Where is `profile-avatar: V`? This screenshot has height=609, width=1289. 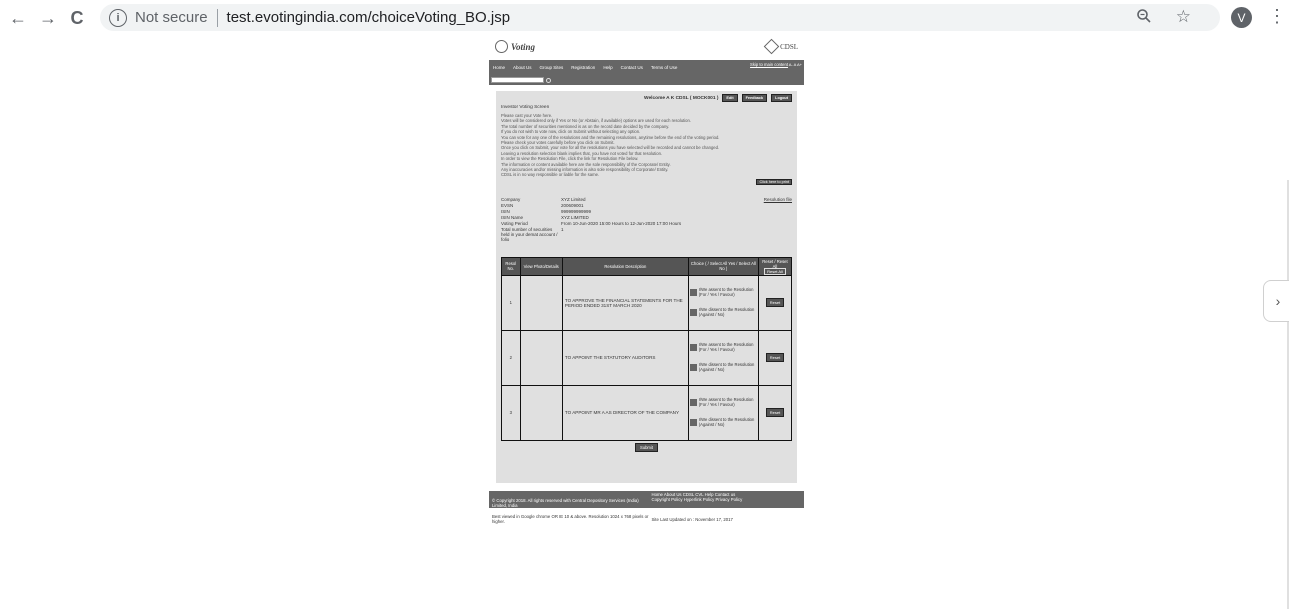 profile-avatar: V is located at coordinates (1241, 17).